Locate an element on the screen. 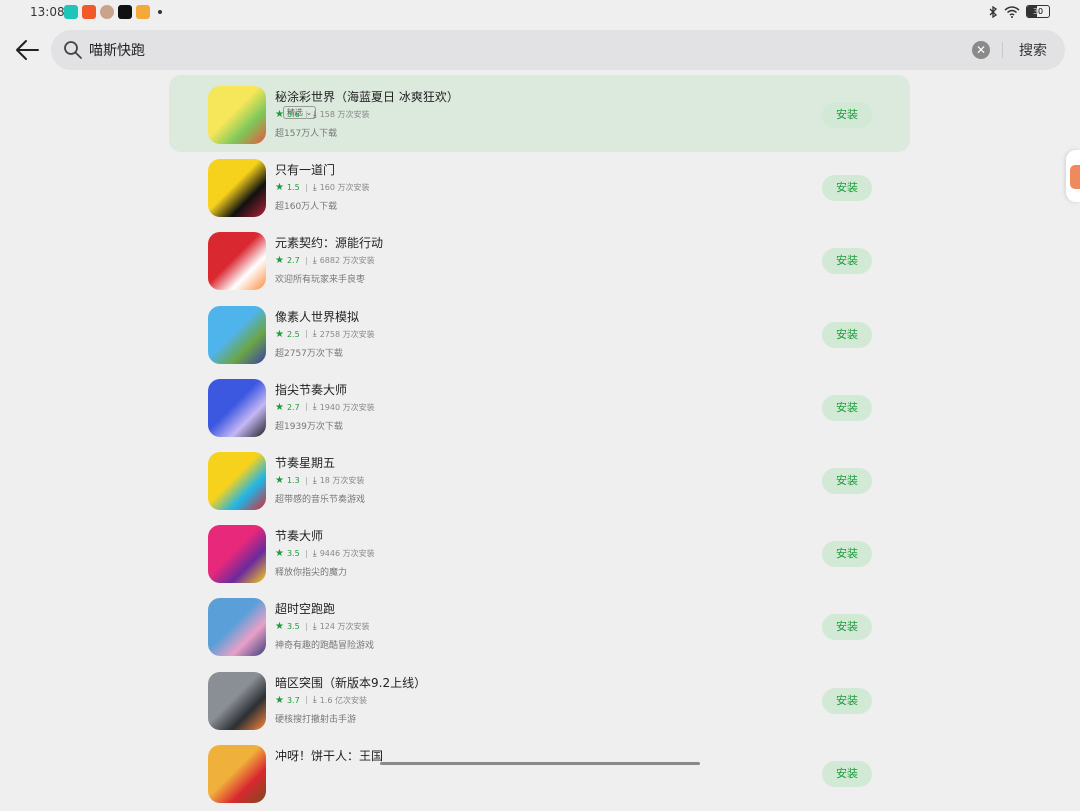 The image size is (1080, 811). game-app-icon is located at coordinates (89, 12).